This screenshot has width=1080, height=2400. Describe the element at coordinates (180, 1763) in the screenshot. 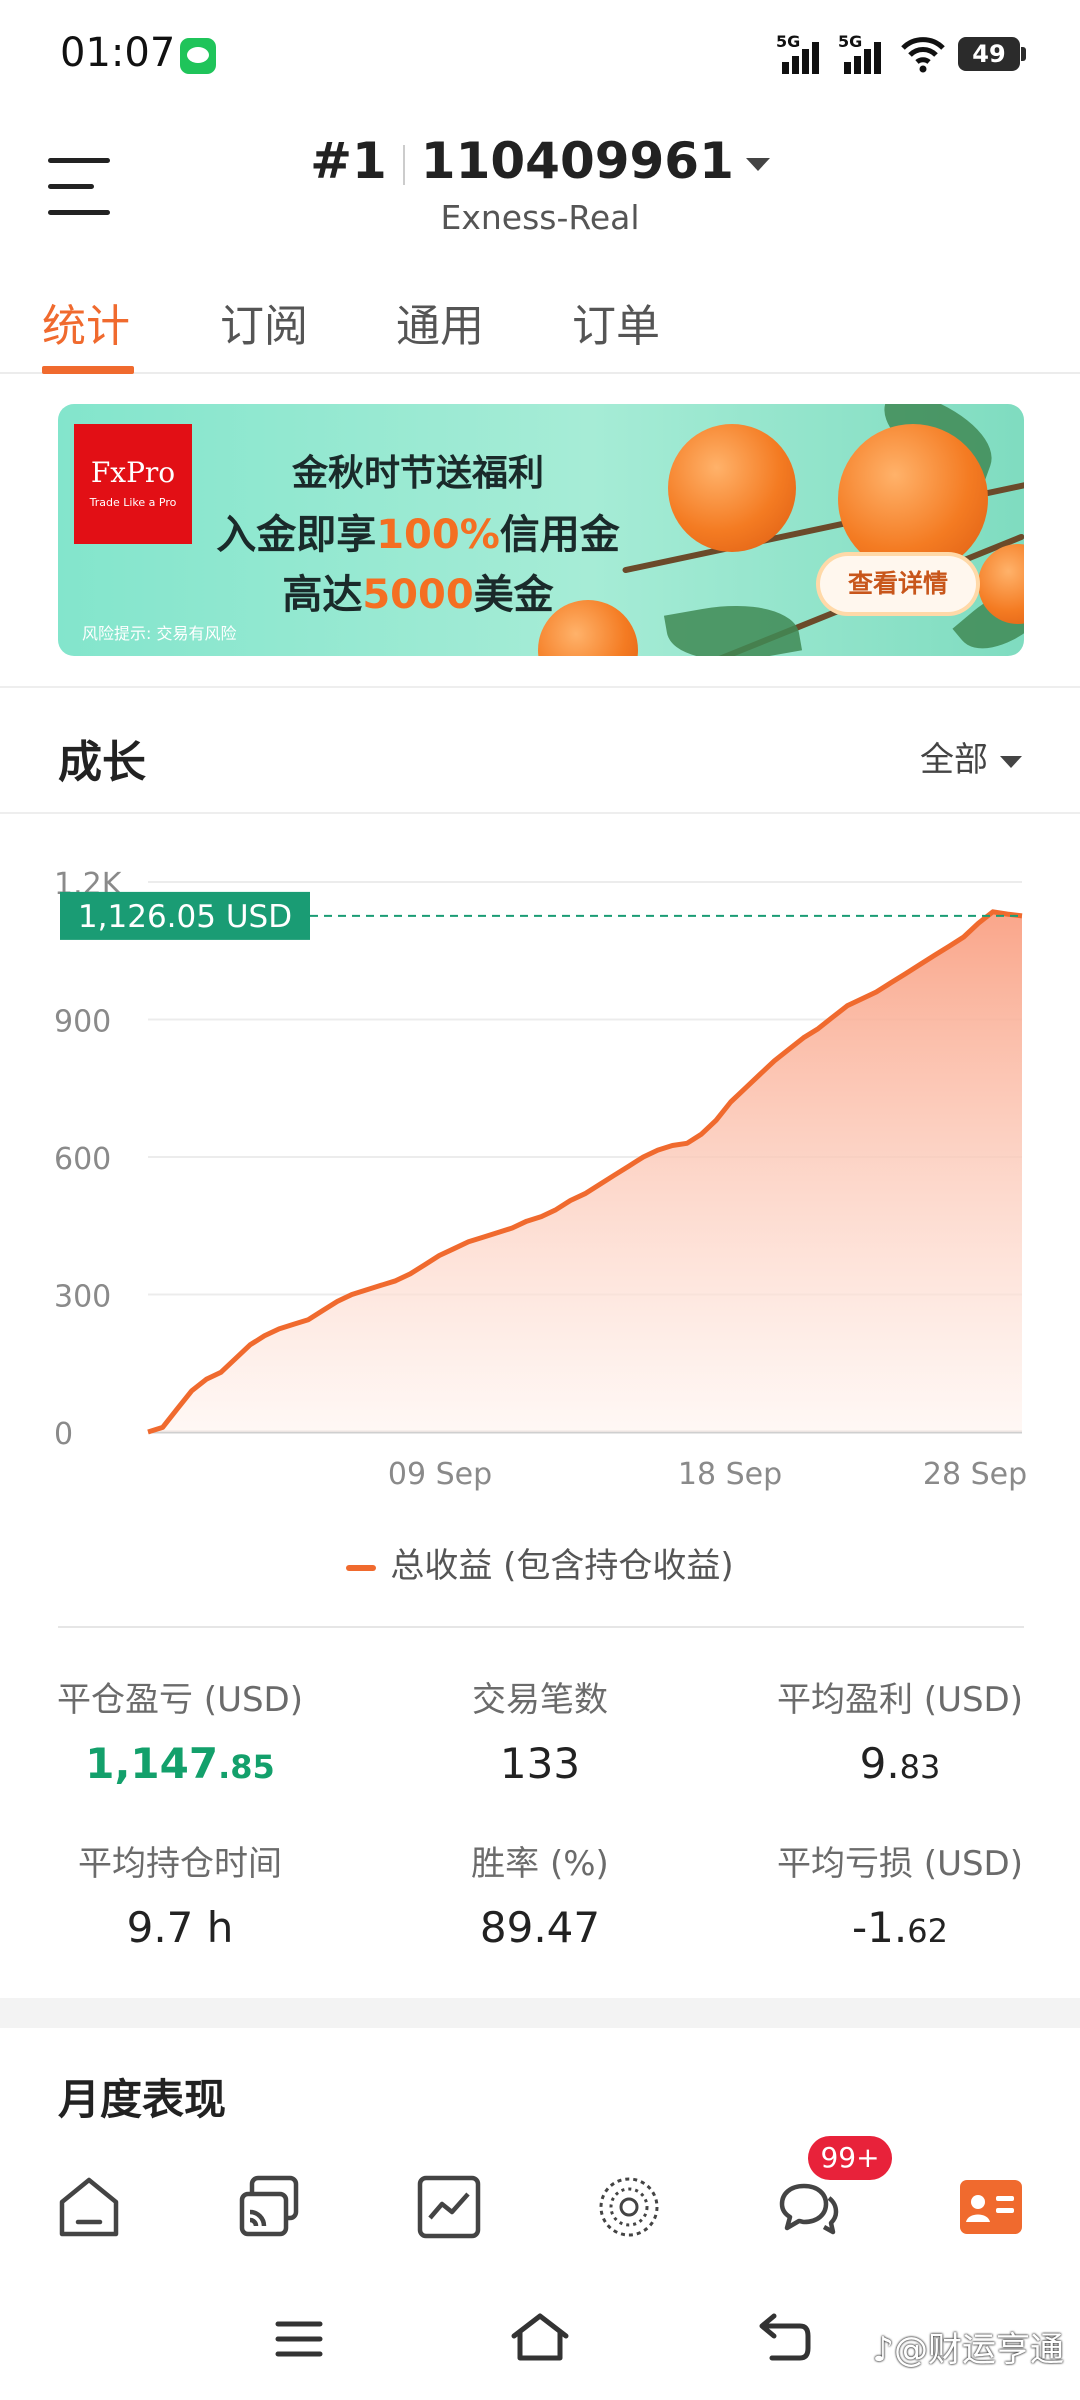

I see `stat-value: 1,147.85` at that location.